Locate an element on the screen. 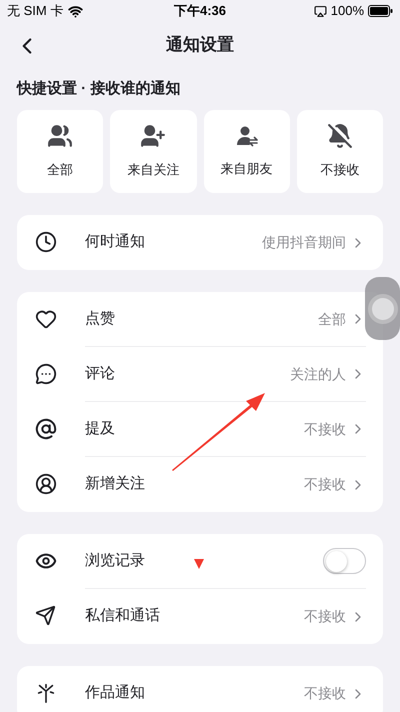 This screenshot has width=400, height=712. setting-value-link: 使用抖音期间 is located at coordinates (314, 242).